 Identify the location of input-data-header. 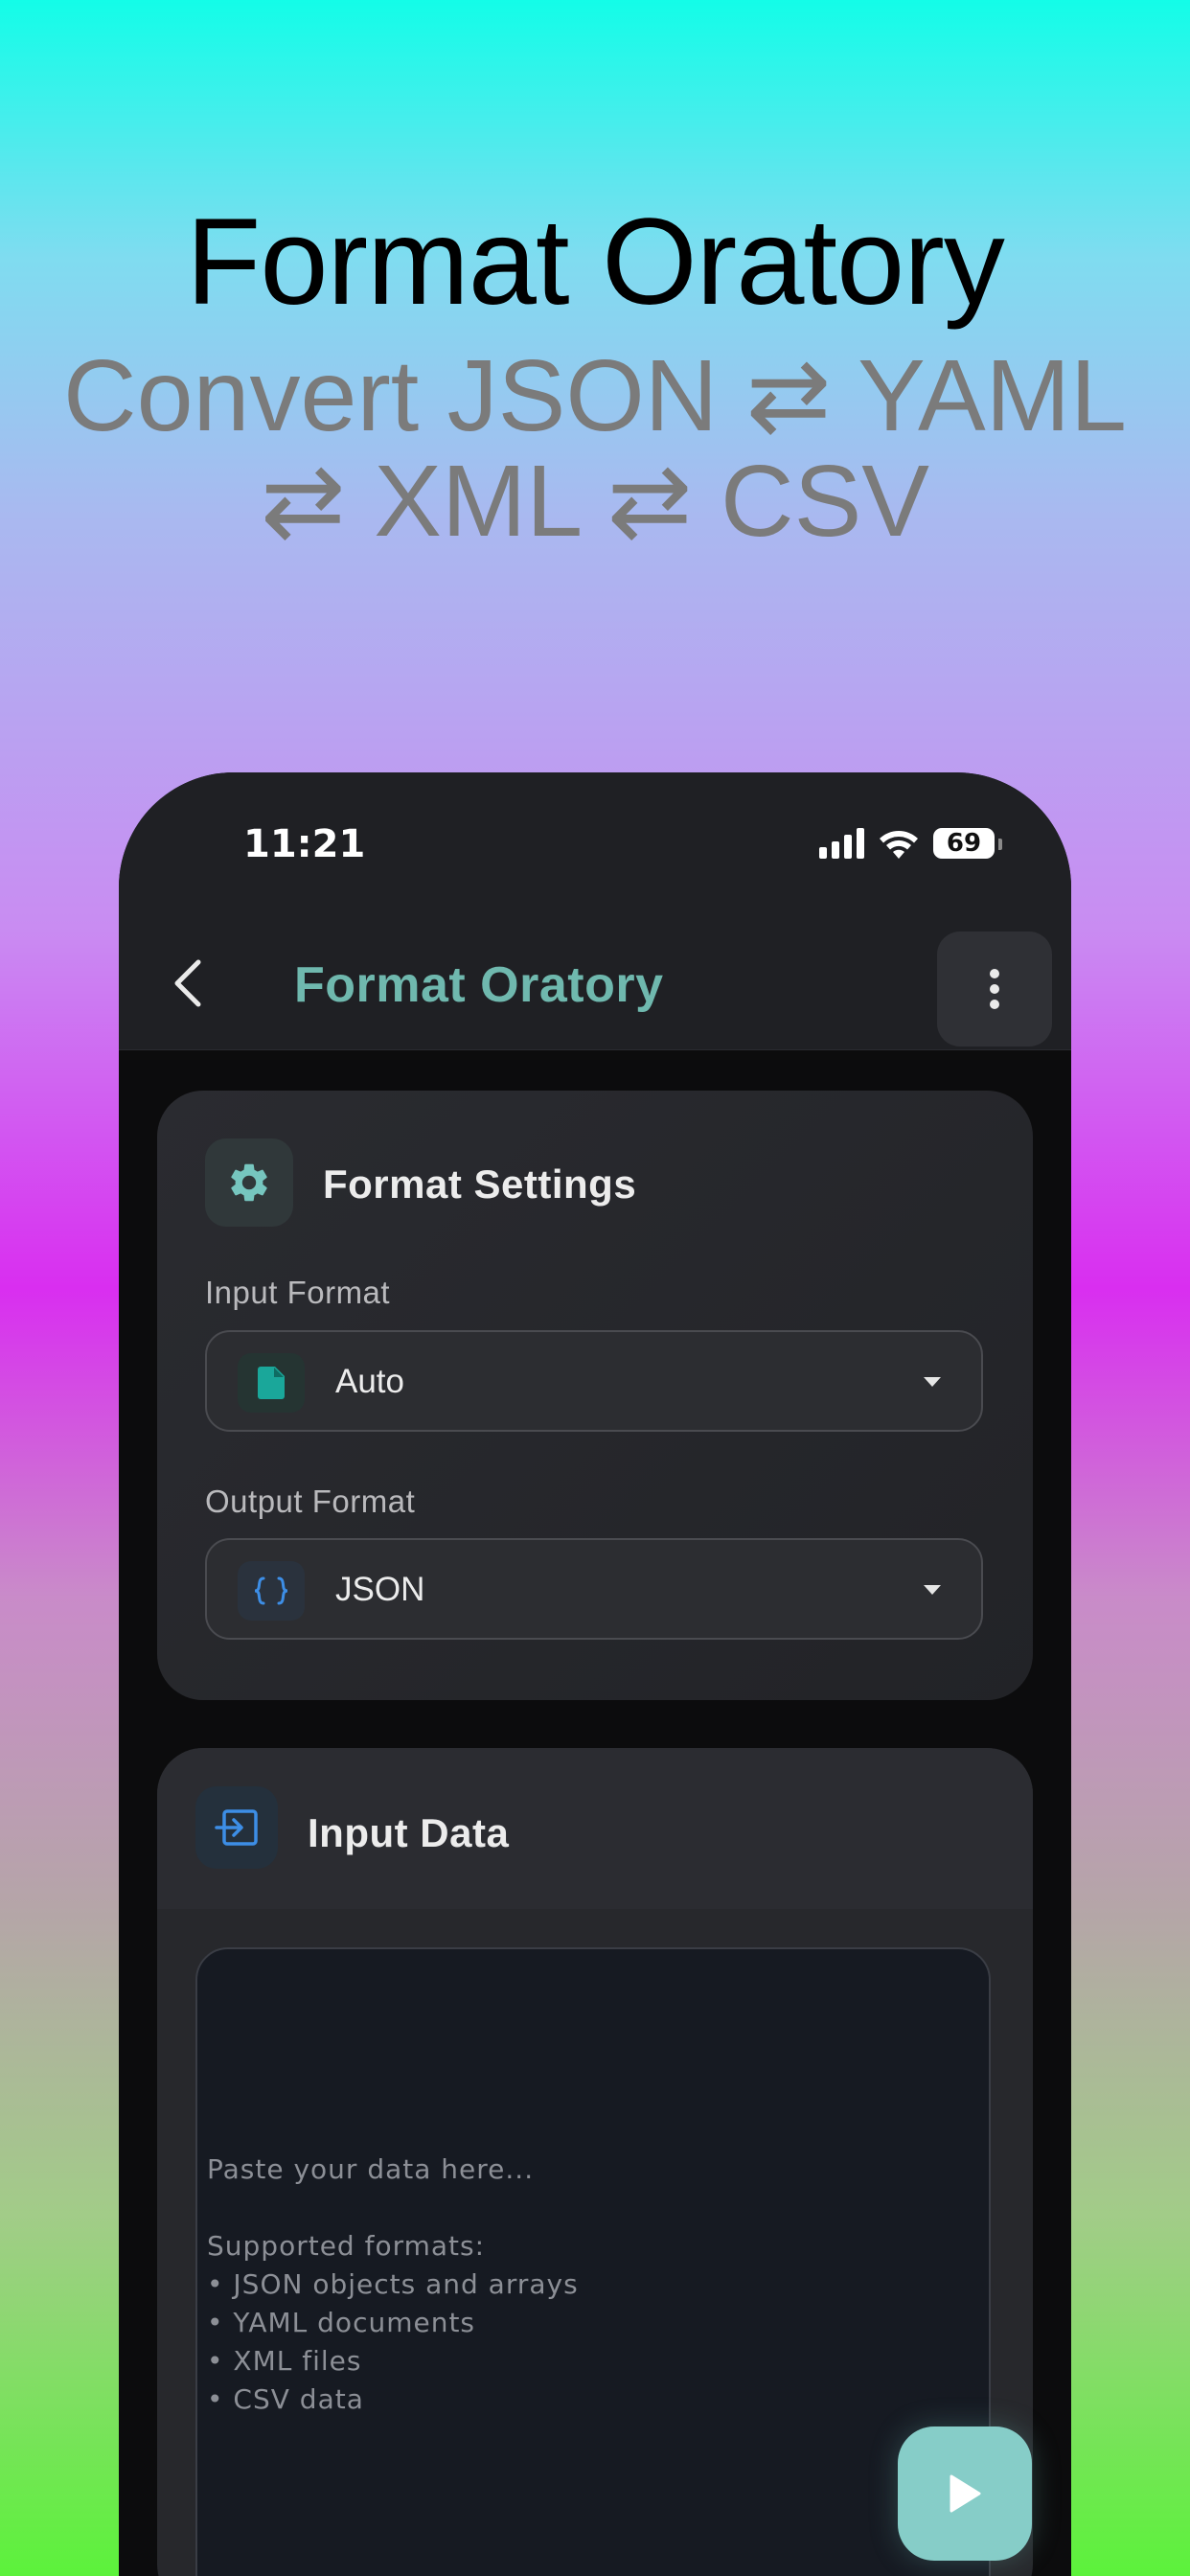
(595, 1828).